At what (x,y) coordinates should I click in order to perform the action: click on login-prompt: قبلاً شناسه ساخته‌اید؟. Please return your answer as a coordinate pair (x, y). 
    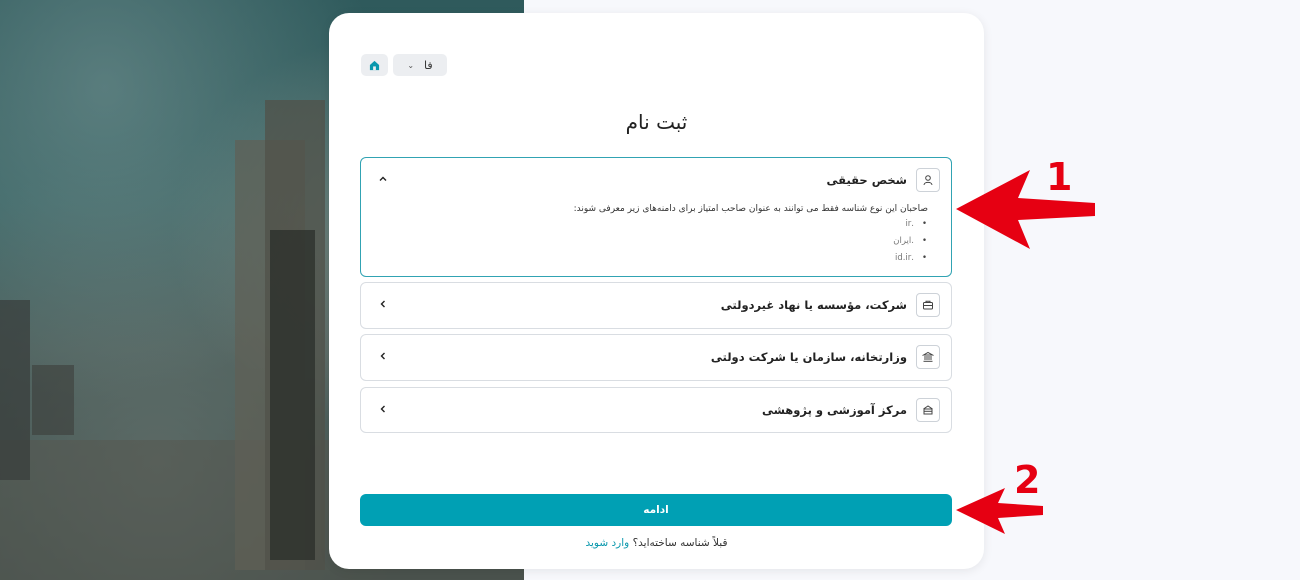
    Looking at the image, I should click on (680, 543).